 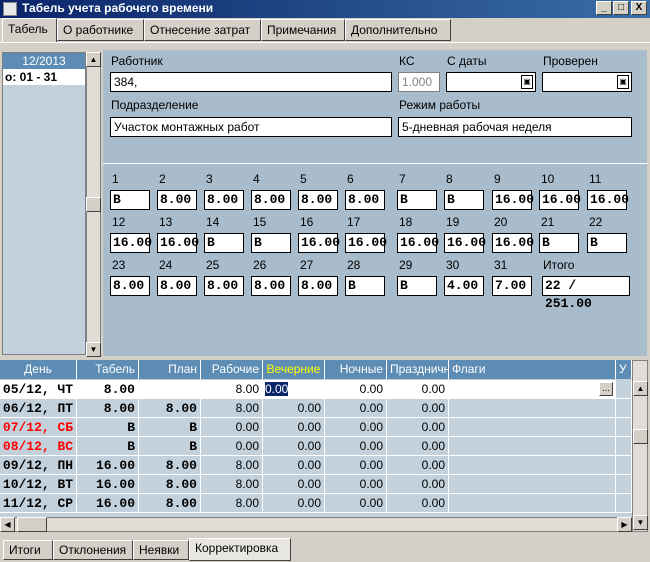 I want to click on selected-cell-value: 0.00, so click(x=277, y=389).